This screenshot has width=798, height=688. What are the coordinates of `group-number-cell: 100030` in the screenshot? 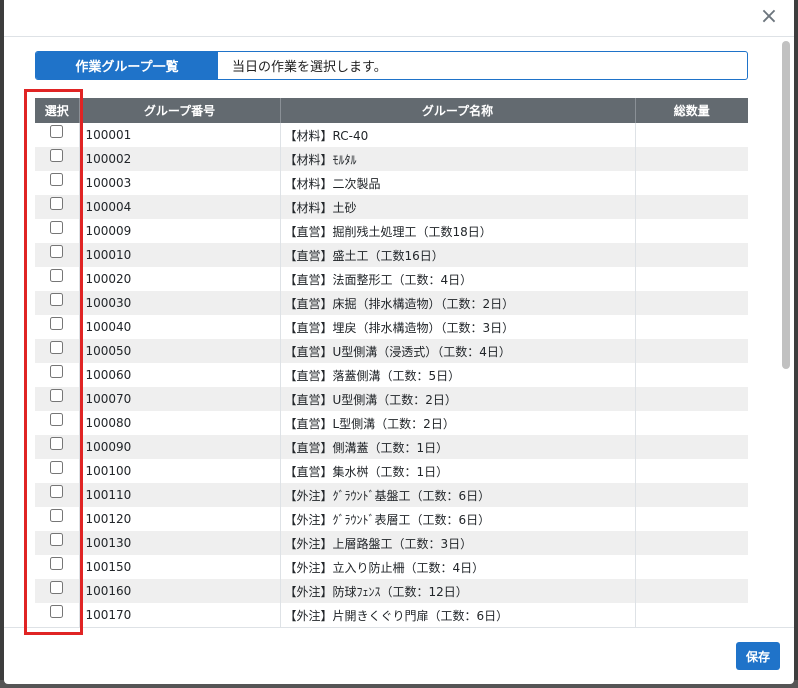 It's located at (180, 303).